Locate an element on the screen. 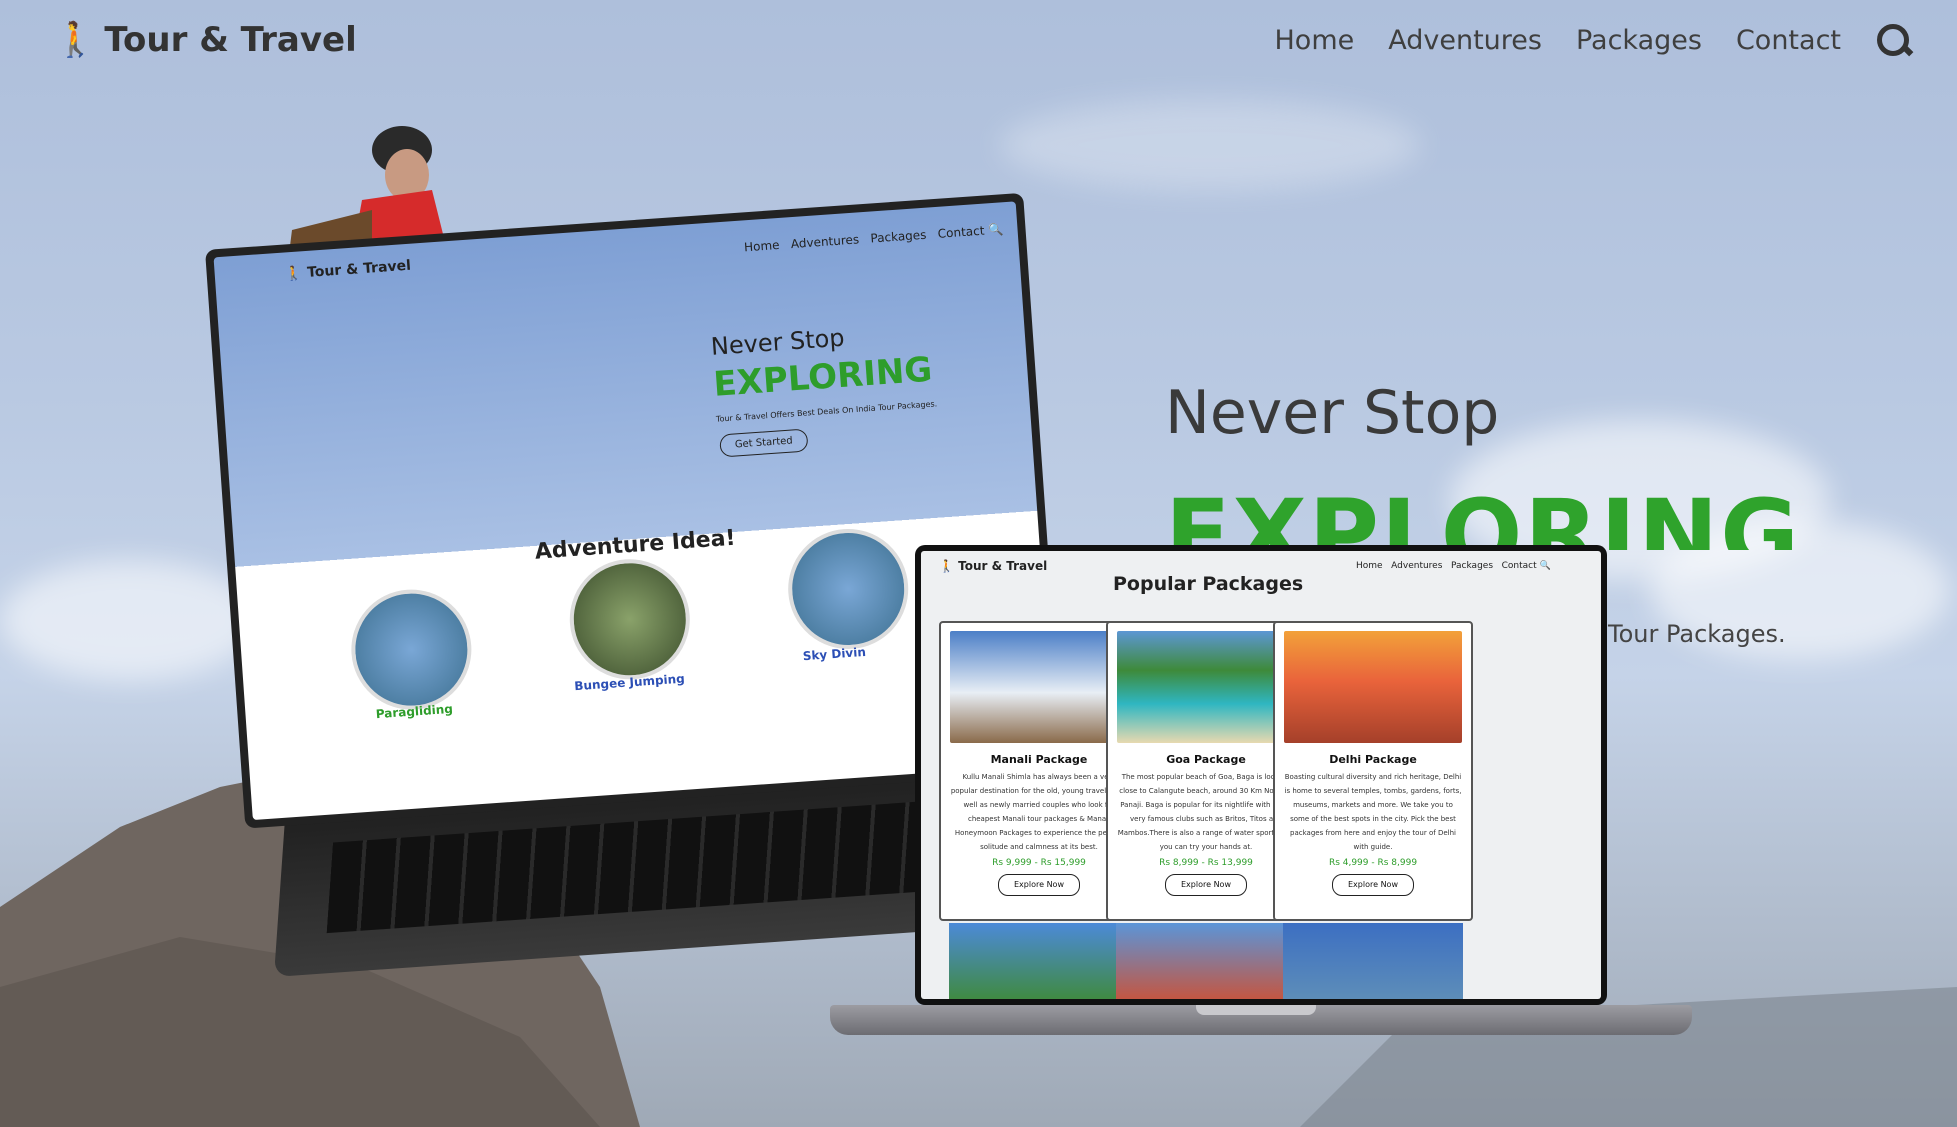  front-mini-brand: 🚶 Tour & Travel is located at coordinates (993, 566).